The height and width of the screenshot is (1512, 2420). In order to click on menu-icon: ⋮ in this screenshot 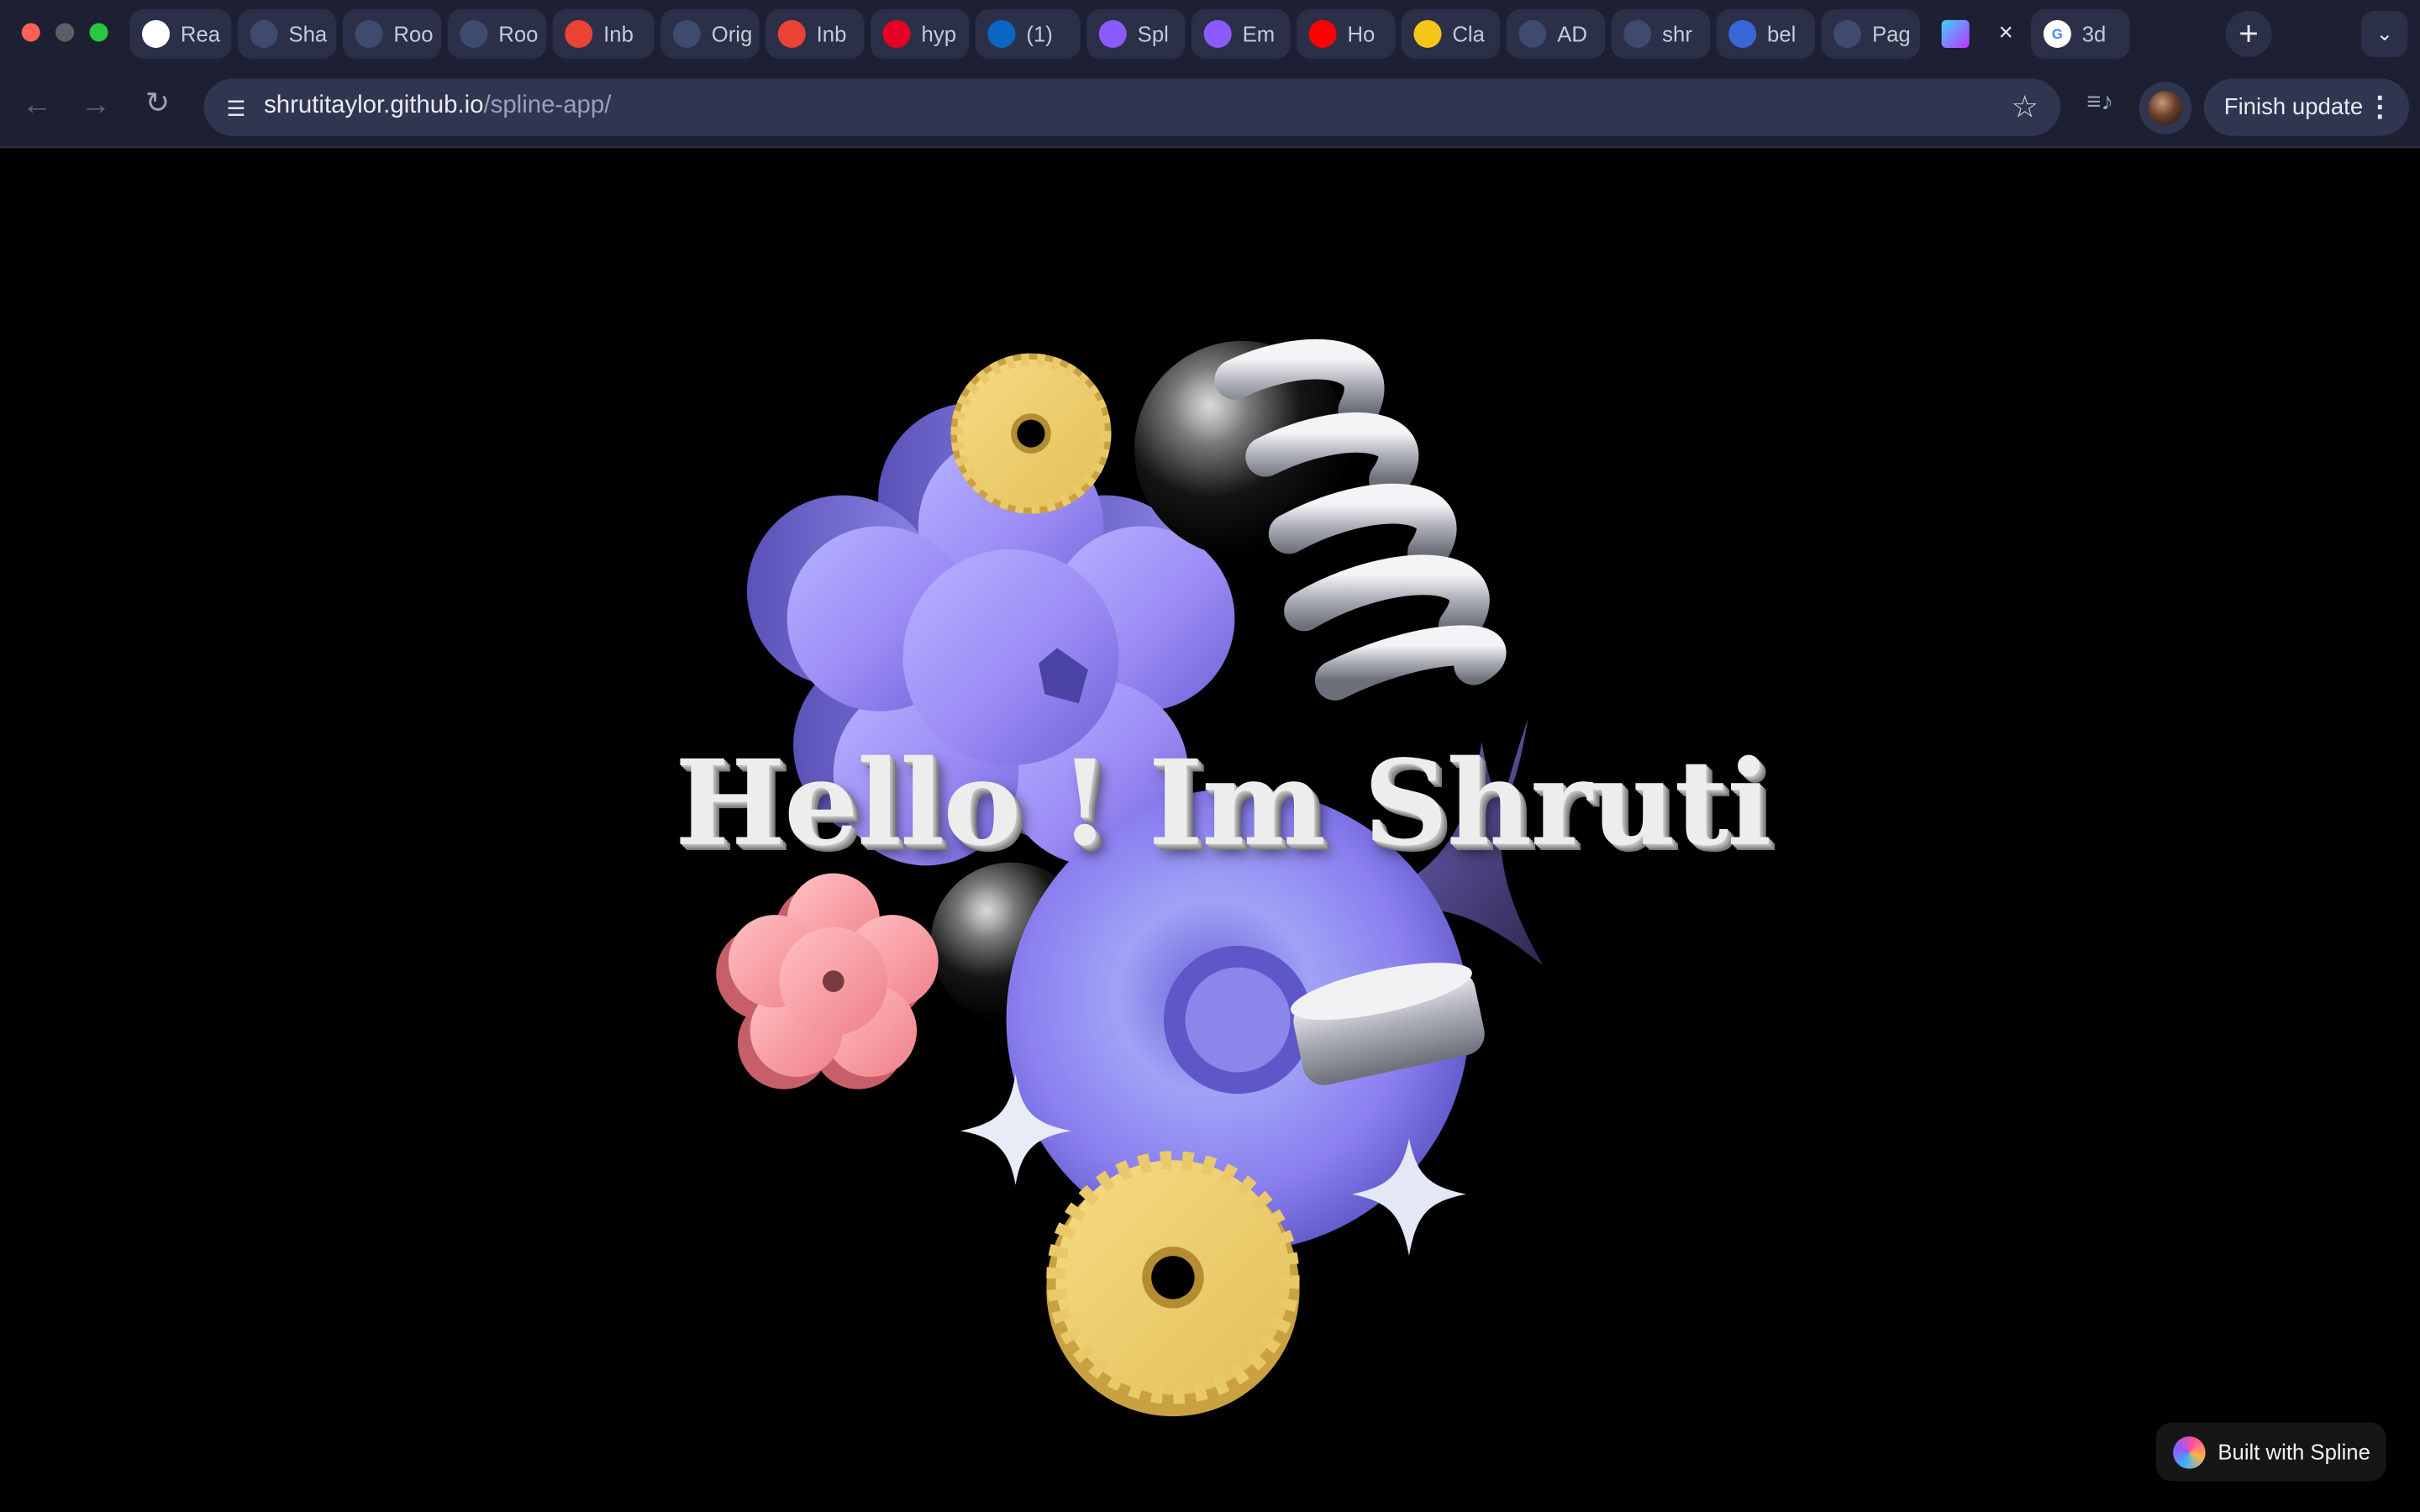, I will do `click(2380, 107)`.